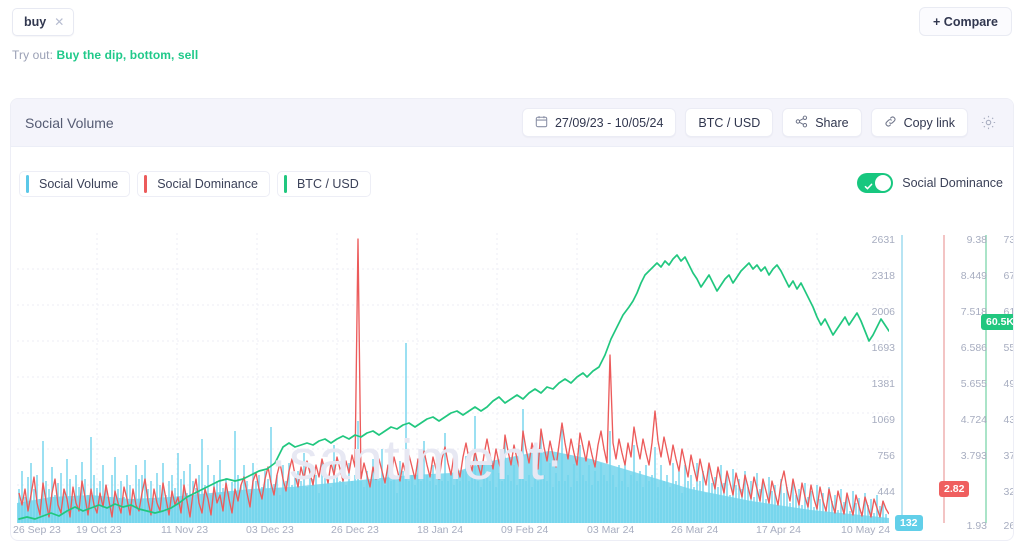 This screenshot has height=551, width=1024. What do you see at coordinates (886, 456) in the screenshot?
I see `y-tick: 756` at bounding box center [886, 456].